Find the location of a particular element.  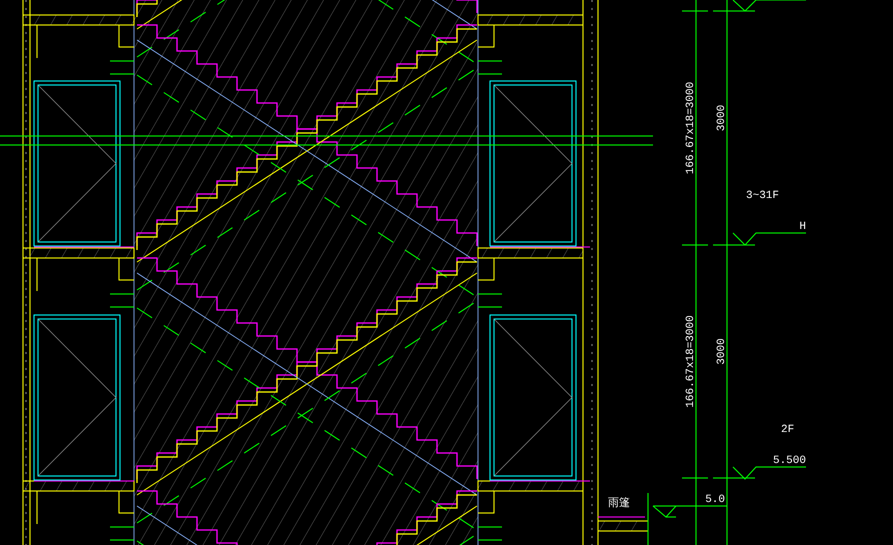

floor-label: 2F is located at coordinates (787, 430).